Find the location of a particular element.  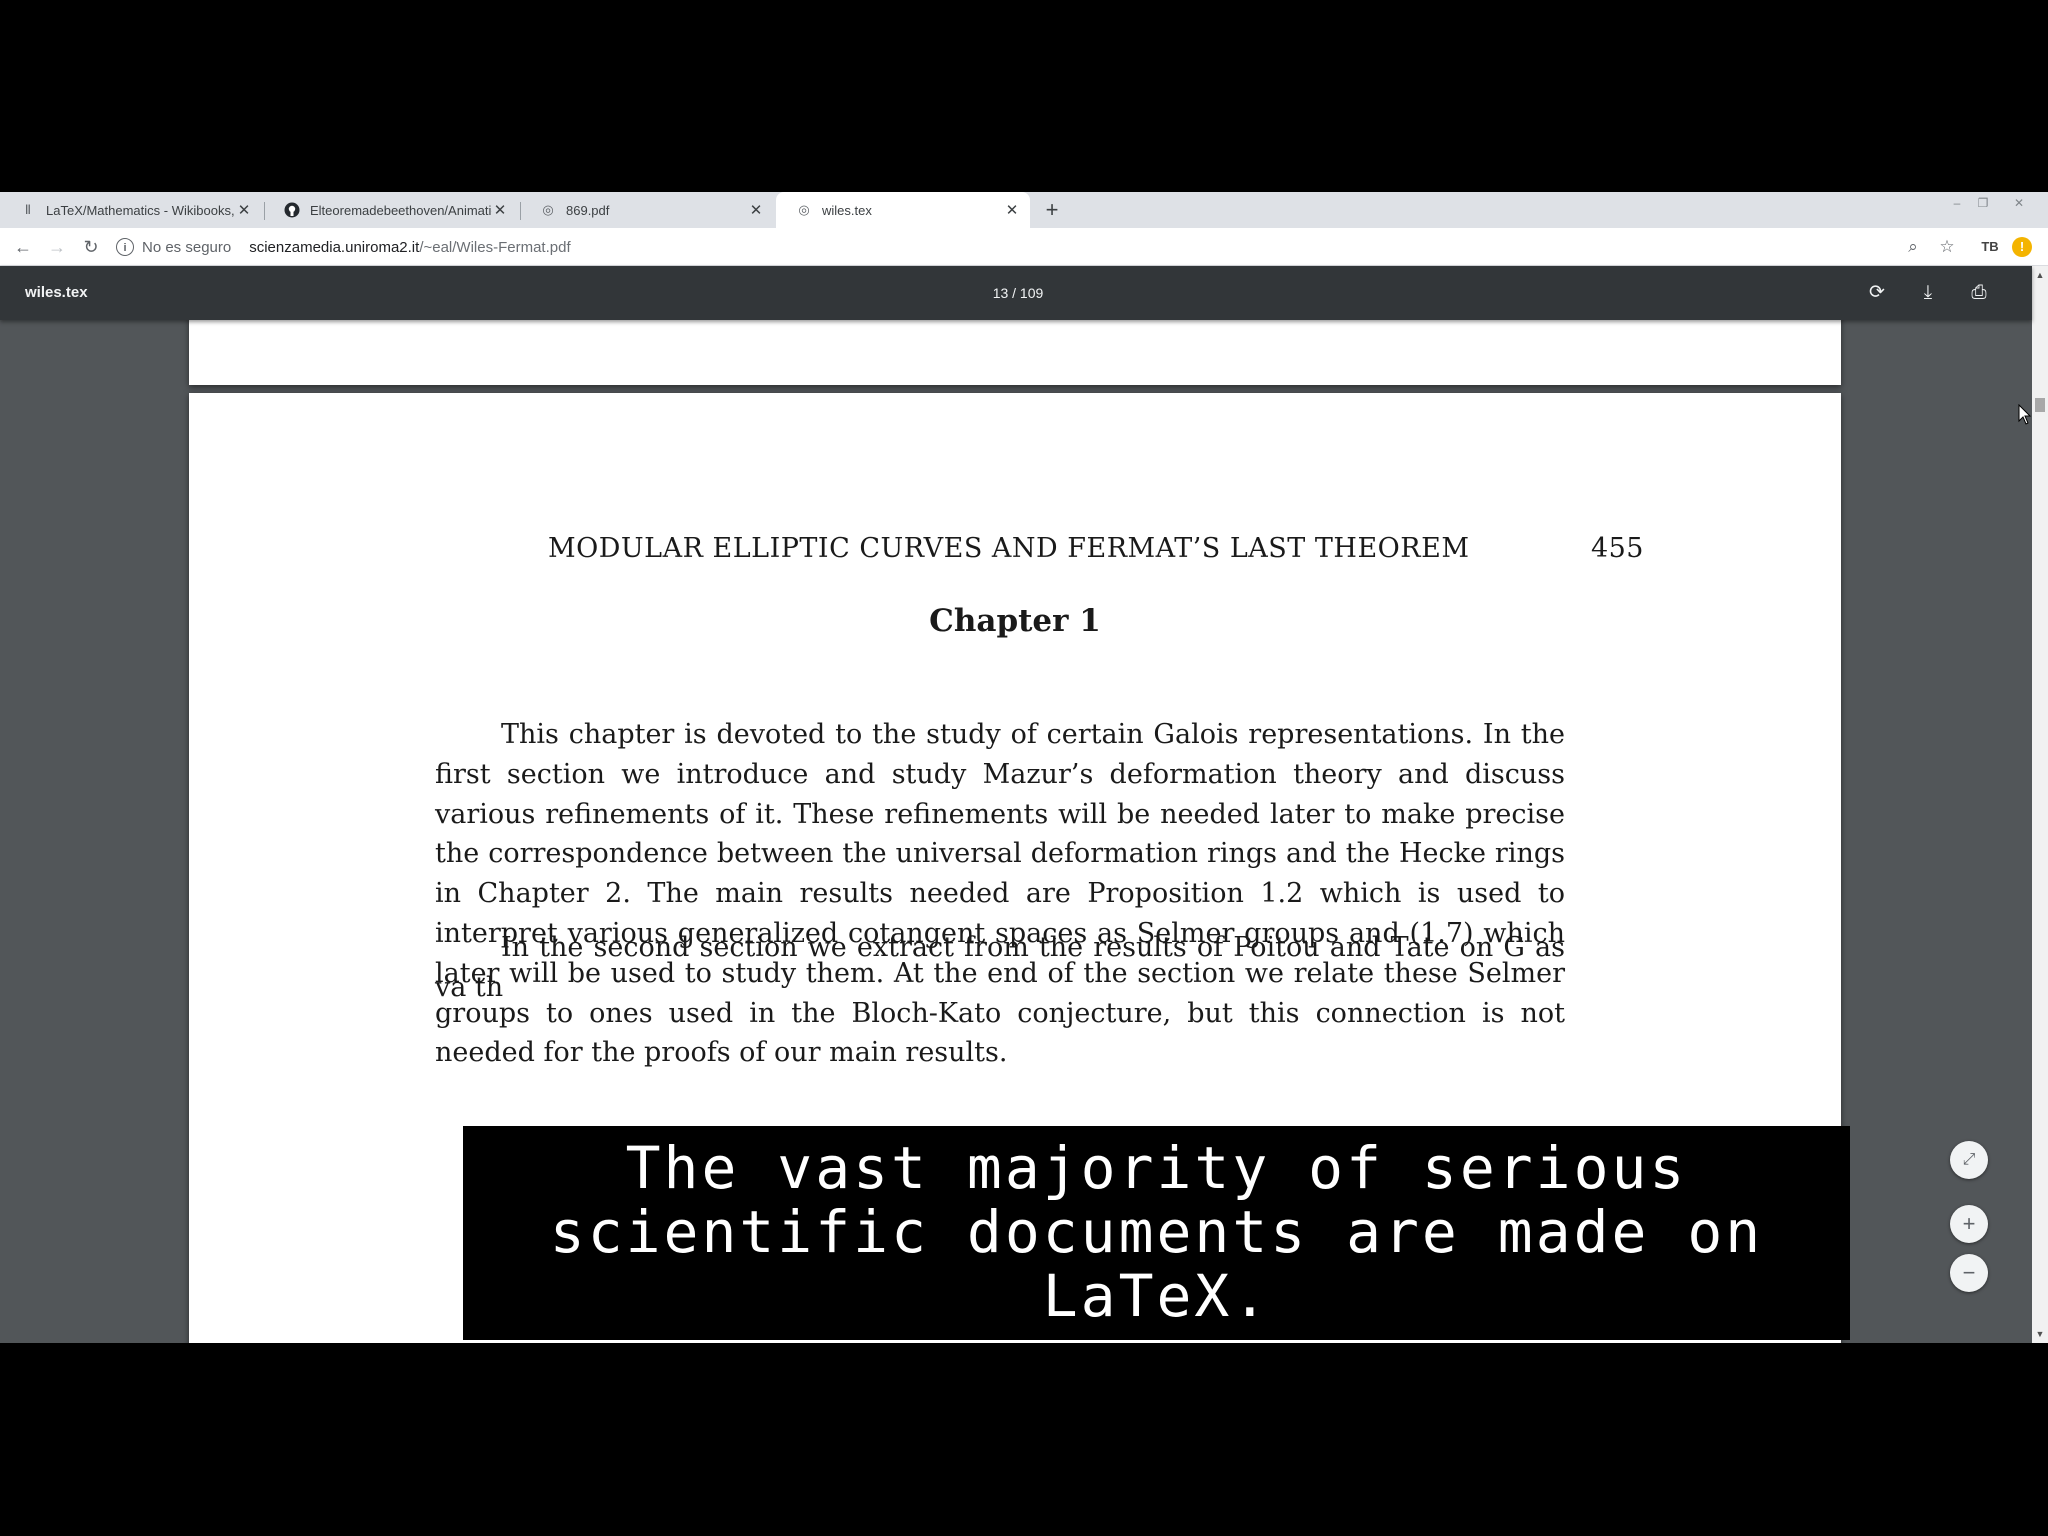

mouse-cursor-icon is located at coordinates (2025, 414).